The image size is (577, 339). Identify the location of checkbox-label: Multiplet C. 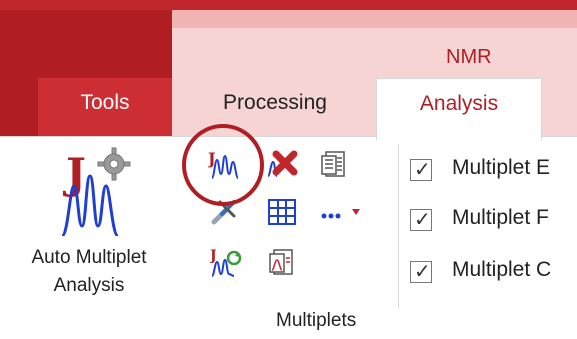
(502, 269).